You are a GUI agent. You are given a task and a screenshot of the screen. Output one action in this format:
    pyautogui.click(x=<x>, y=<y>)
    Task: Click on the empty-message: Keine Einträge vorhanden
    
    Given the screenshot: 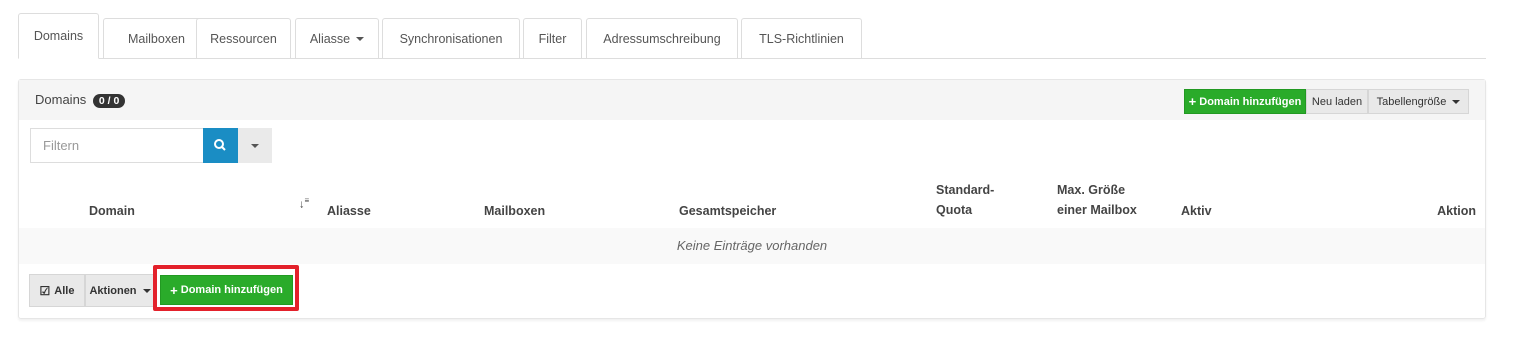 What is the action you would take?
    pyautogui.click(x=752, y=245)
    